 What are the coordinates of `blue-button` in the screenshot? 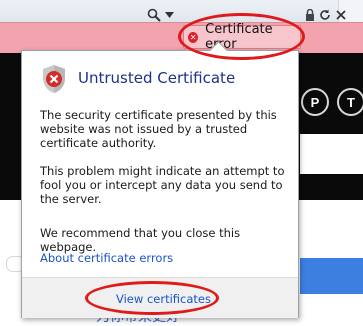 It's located at (331, 276).